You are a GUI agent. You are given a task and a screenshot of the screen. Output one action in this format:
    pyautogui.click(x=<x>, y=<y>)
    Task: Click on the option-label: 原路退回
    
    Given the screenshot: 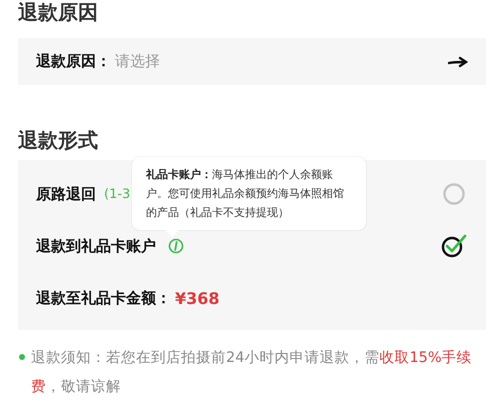 What is the action you would take?
    pyautogui.click(x=66, y=194)
    